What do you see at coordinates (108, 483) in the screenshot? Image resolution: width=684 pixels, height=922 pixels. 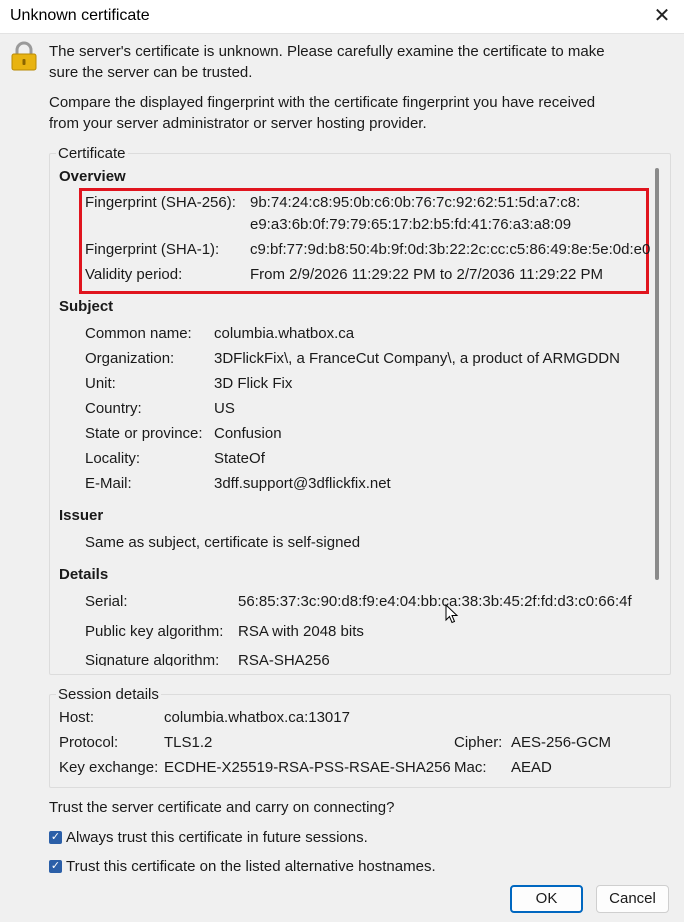 I see `subject-row-label: E-Mail:` at bounding box center [108, 483].